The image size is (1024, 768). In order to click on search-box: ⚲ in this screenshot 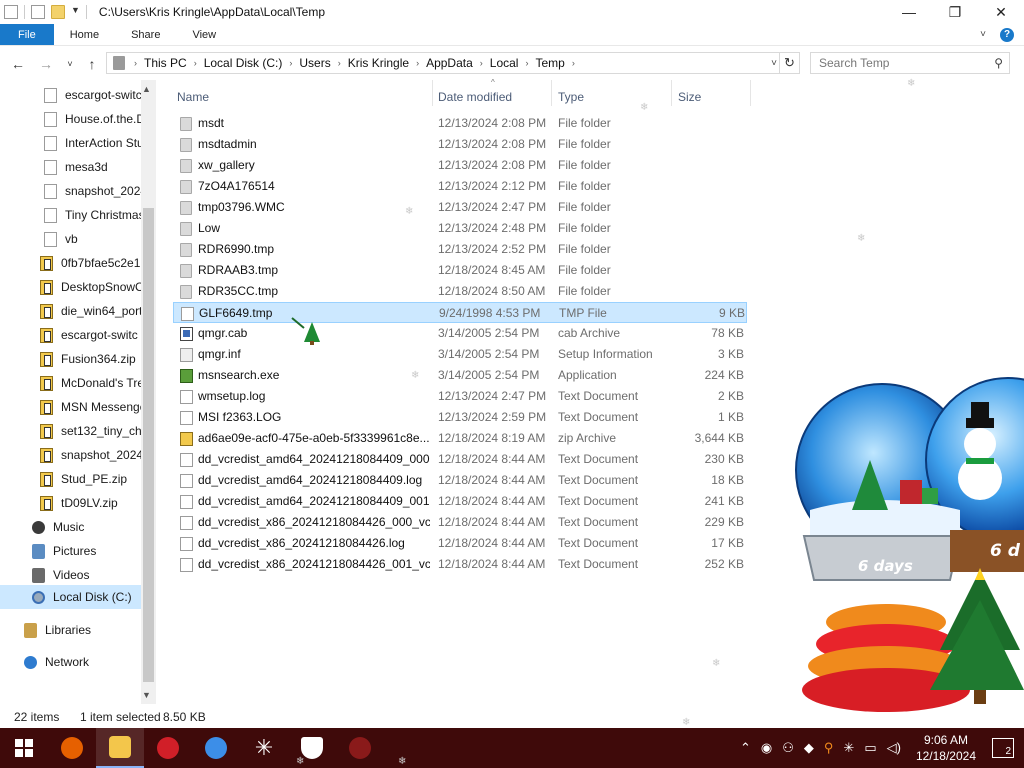, I will do `click(910, 63)`.